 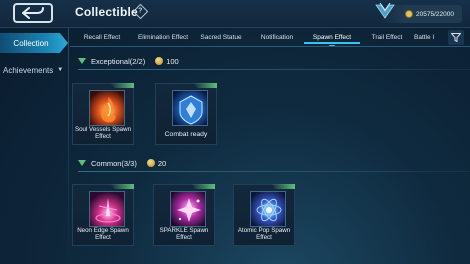 I want to click on page-title: Collectible, so click(x=106, y=12).